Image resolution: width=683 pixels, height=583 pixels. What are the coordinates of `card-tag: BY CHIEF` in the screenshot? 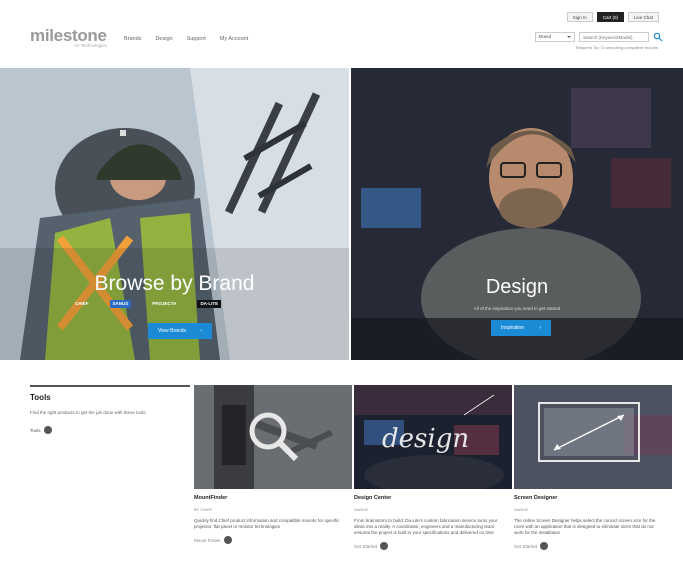 It's located at (203, 509).